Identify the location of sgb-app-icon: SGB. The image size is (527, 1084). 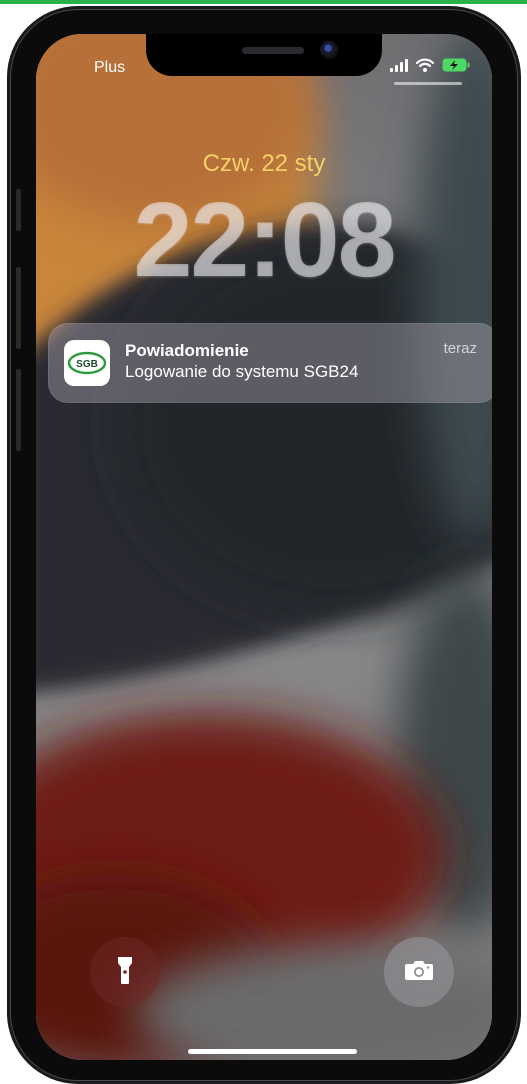
(87, 363).